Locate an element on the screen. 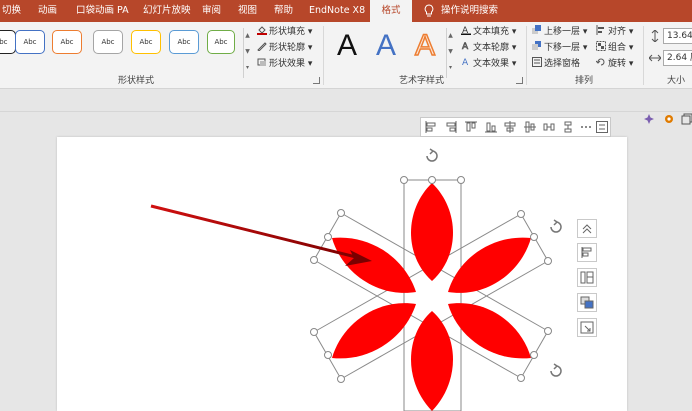 This screenshot has width=692, height=411. size-options-button is located at coordinates (587, 327).